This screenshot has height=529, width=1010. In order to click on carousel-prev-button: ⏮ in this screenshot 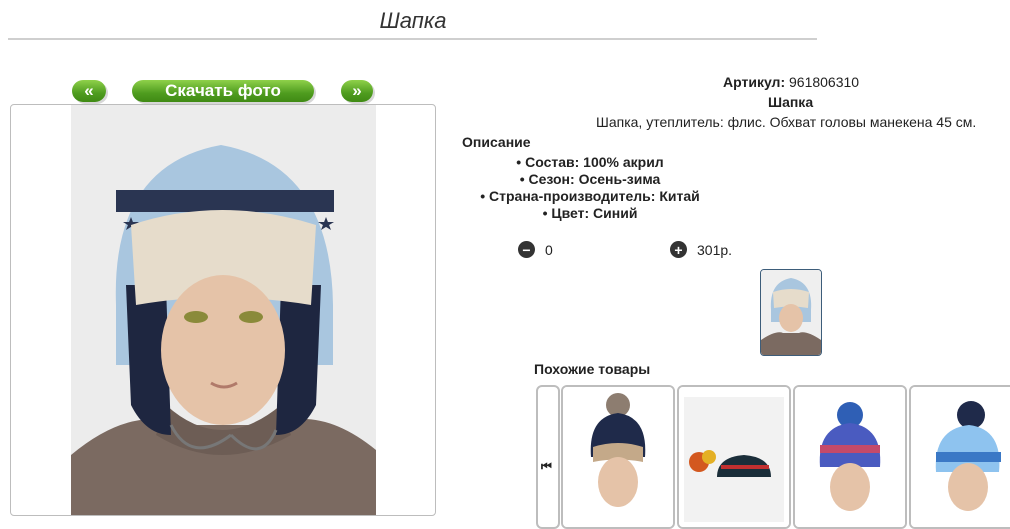, I will do `click(548, 457)`.